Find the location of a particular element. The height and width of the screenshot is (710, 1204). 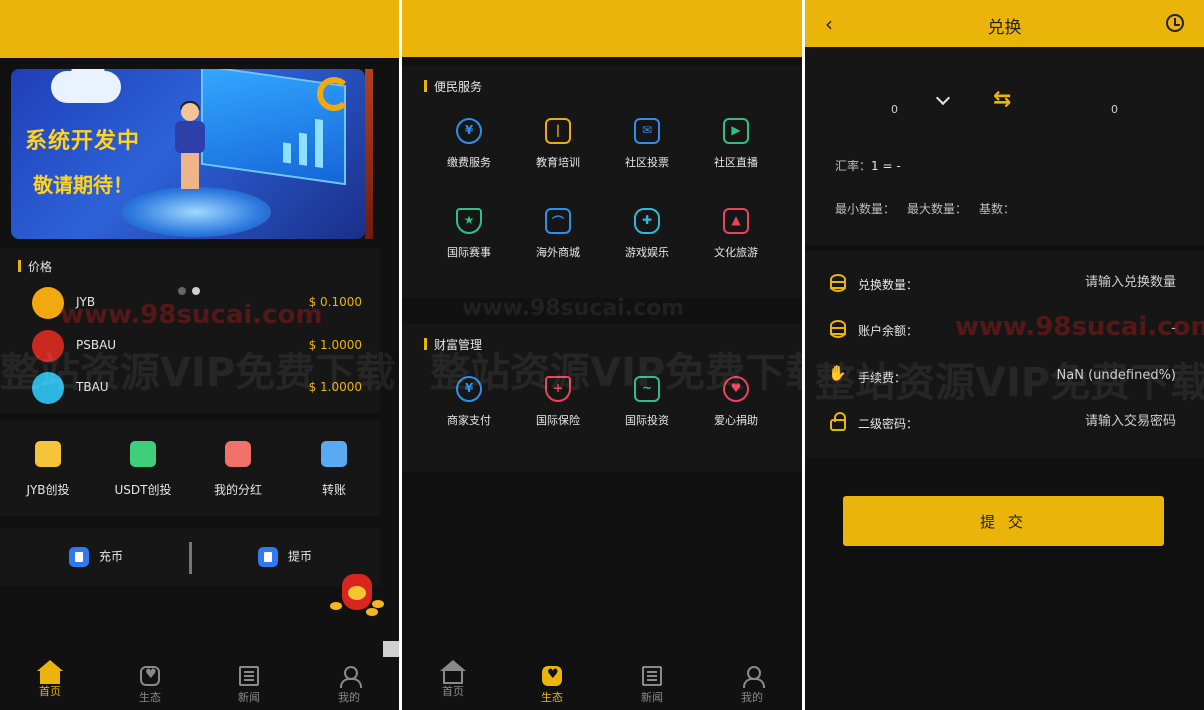

jyb-invest-icon is located at coordinates (48, 454).